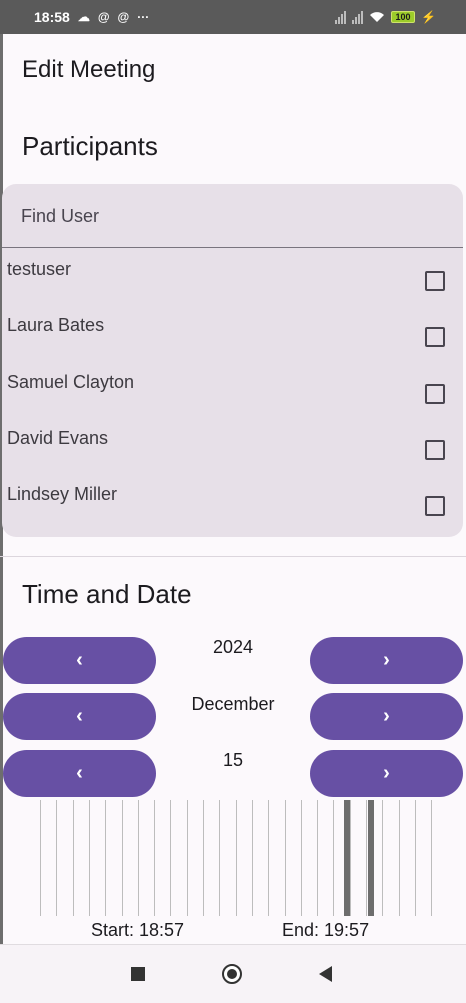 The height and width of the screenshot is (1003, 466). Describe the element at coordinates (232, 396) in the screenshot. I see `user-row: Samuel Clayton` at that location.